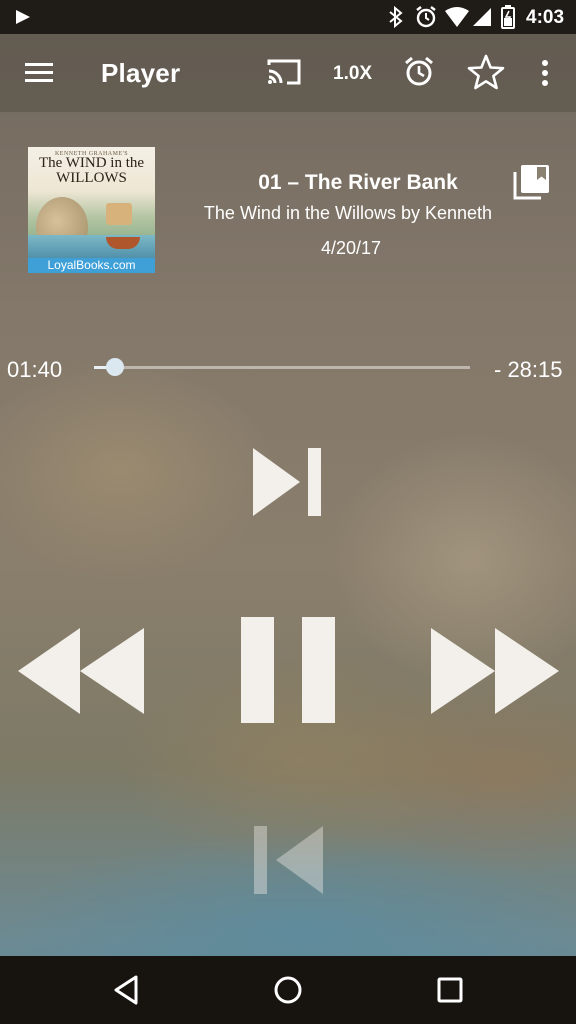 The height and width of the screenshot is (1024, 576). Describe the element at coordinates (352, 74) in the screenshot. I see `playback-speed-button: 1.0X` at that location.